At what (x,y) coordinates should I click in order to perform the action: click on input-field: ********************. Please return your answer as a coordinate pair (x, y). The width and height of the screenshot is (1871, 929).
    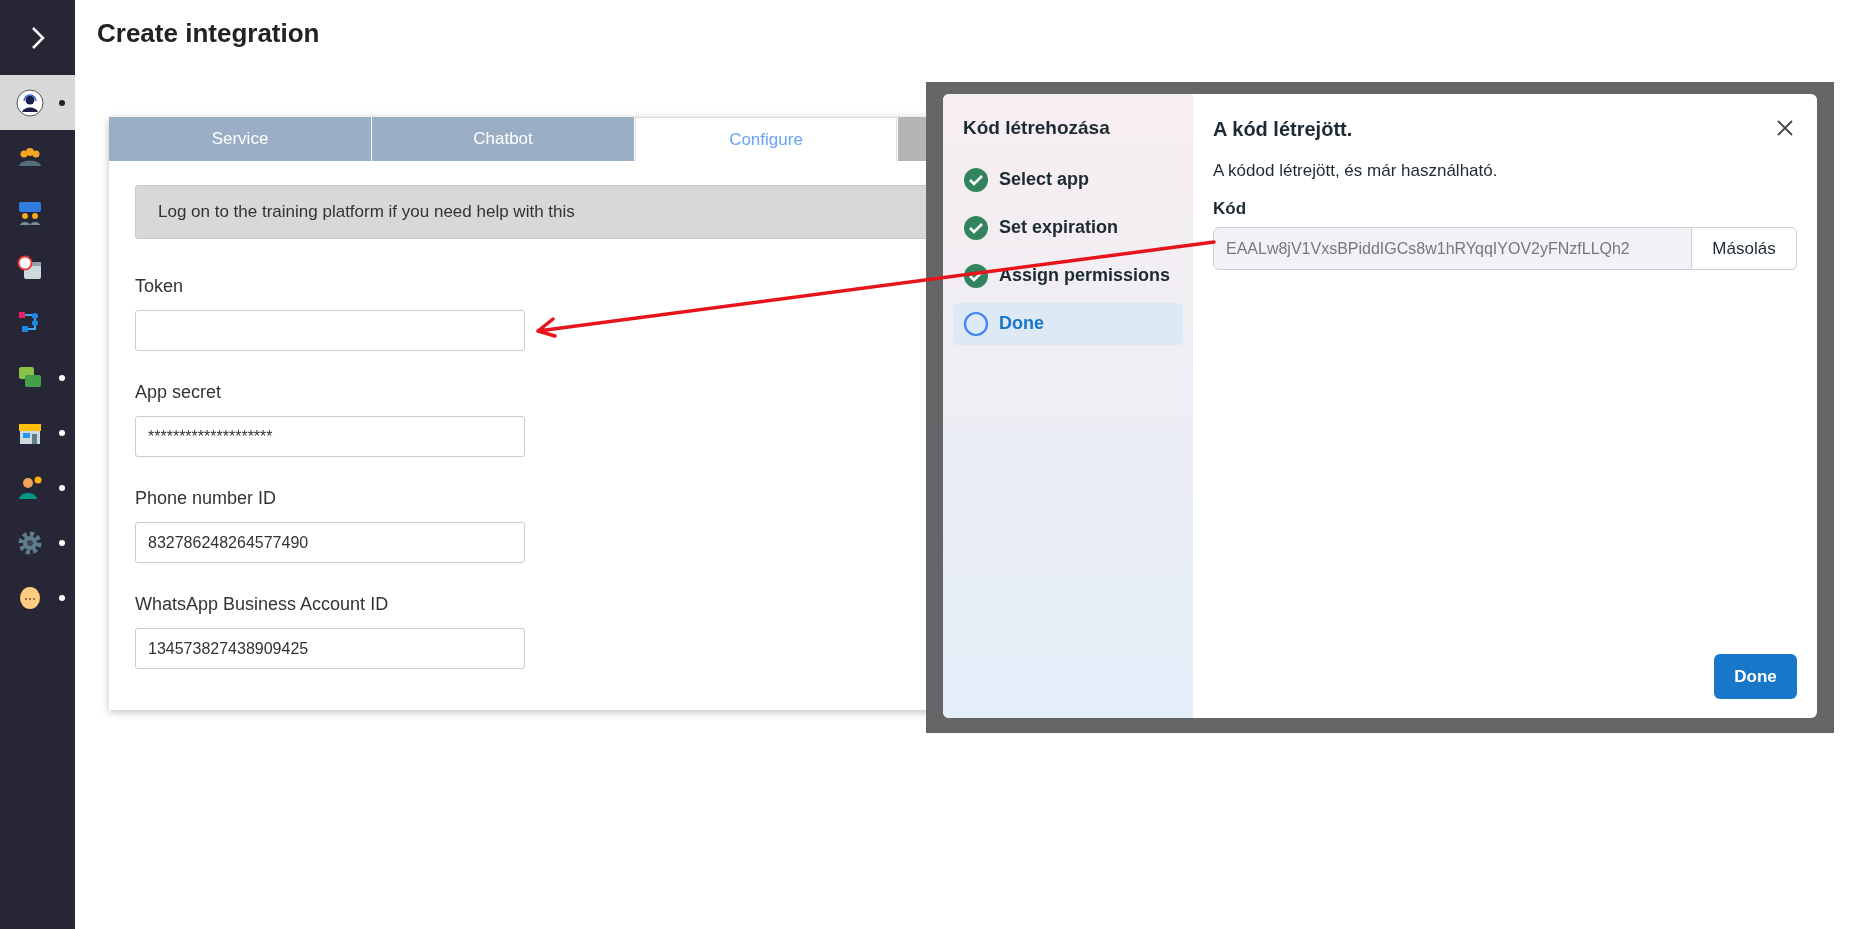
    Looking at the image, I should click on (330, 436).